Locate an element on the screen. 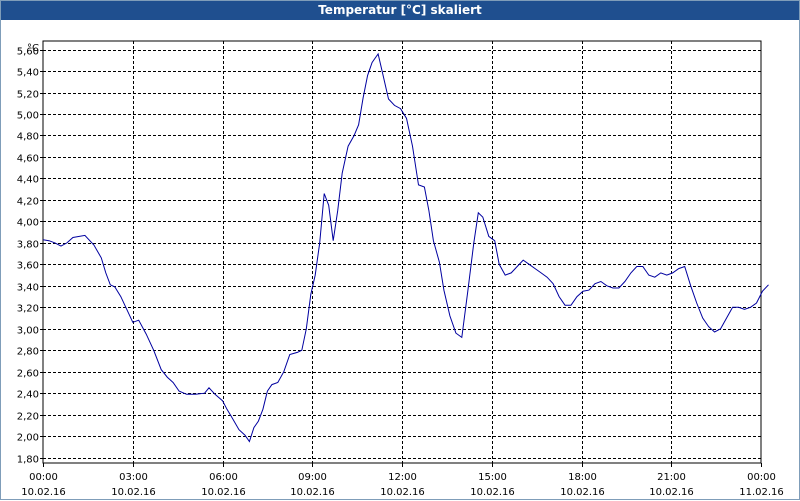 The width and height of the screenshot is (800, 501). x-tick-time: 03:00 is located at coordinates (133, 477).